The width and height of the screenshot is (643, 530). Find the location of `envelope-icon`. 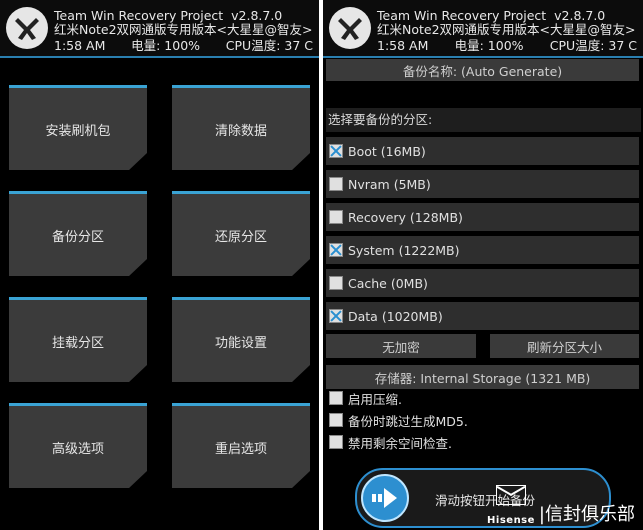

envelope-icon is located at coordinates (510, 495).